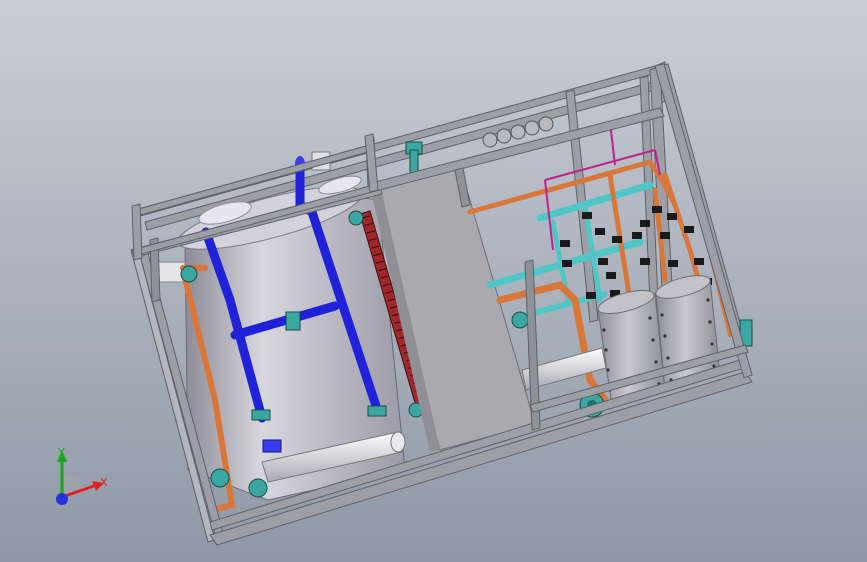 This screenshot has width=867, height=562. Describe the element at coordinates (61, 452) in the screenshot. I see `y-axis-label: Y` at that location.